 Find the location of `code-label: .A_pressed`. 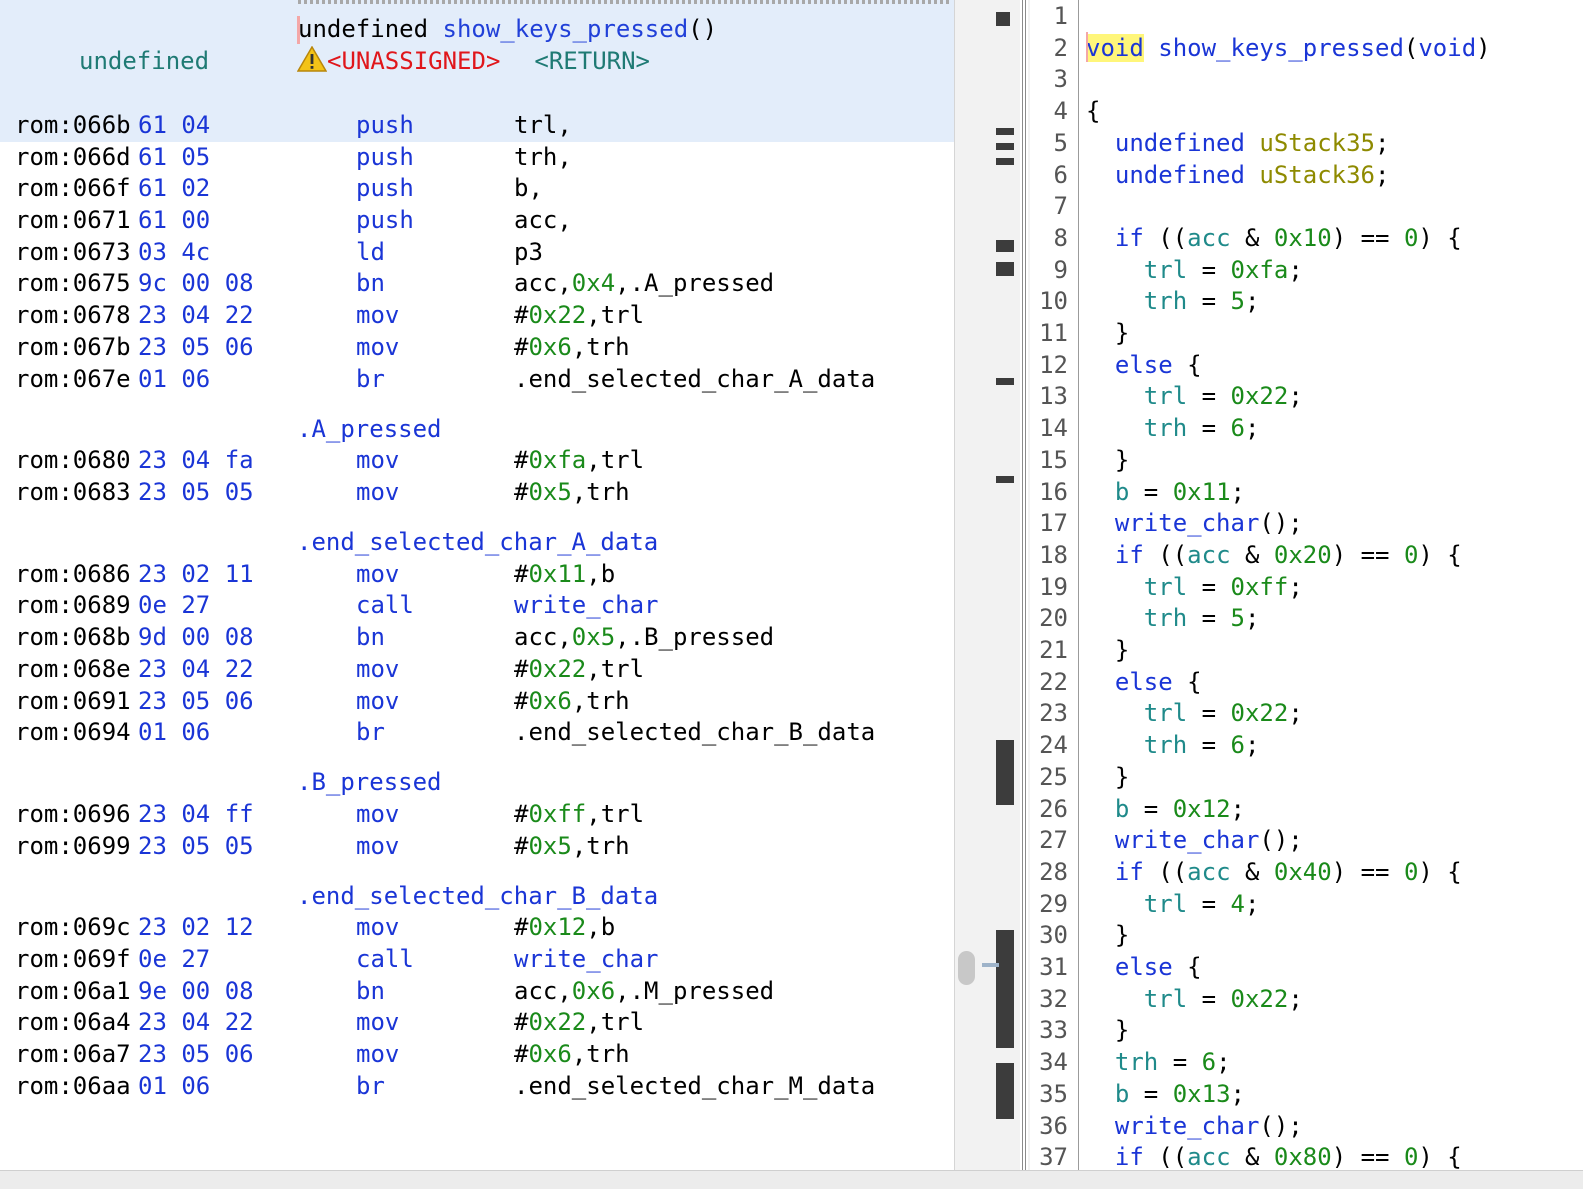

code-label: .A_pressed is located at coordinates (369, 429).